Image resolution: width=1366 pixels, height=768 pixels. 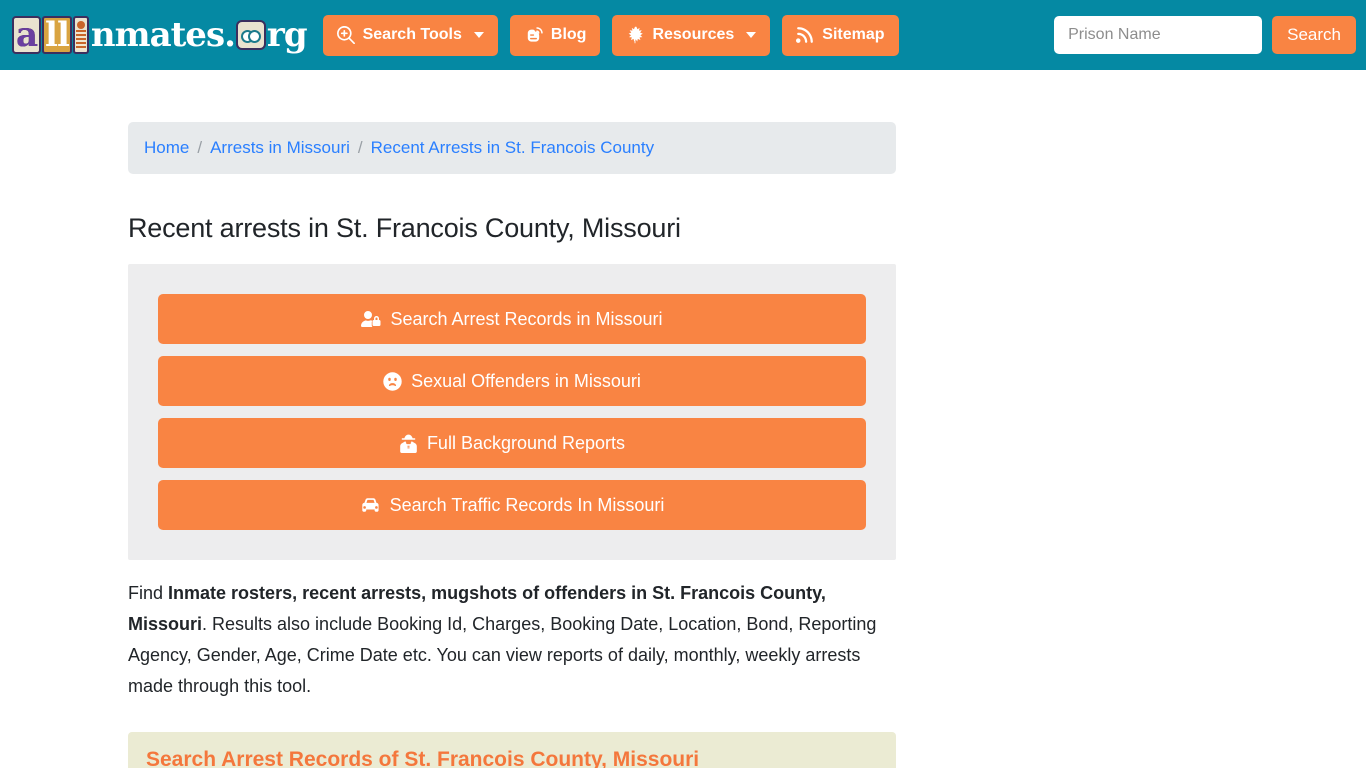 What do you see at coordinates (287, 35) in the screenshot?
I see `logo-letters-rg: rg` at bounding box center [287, 35].